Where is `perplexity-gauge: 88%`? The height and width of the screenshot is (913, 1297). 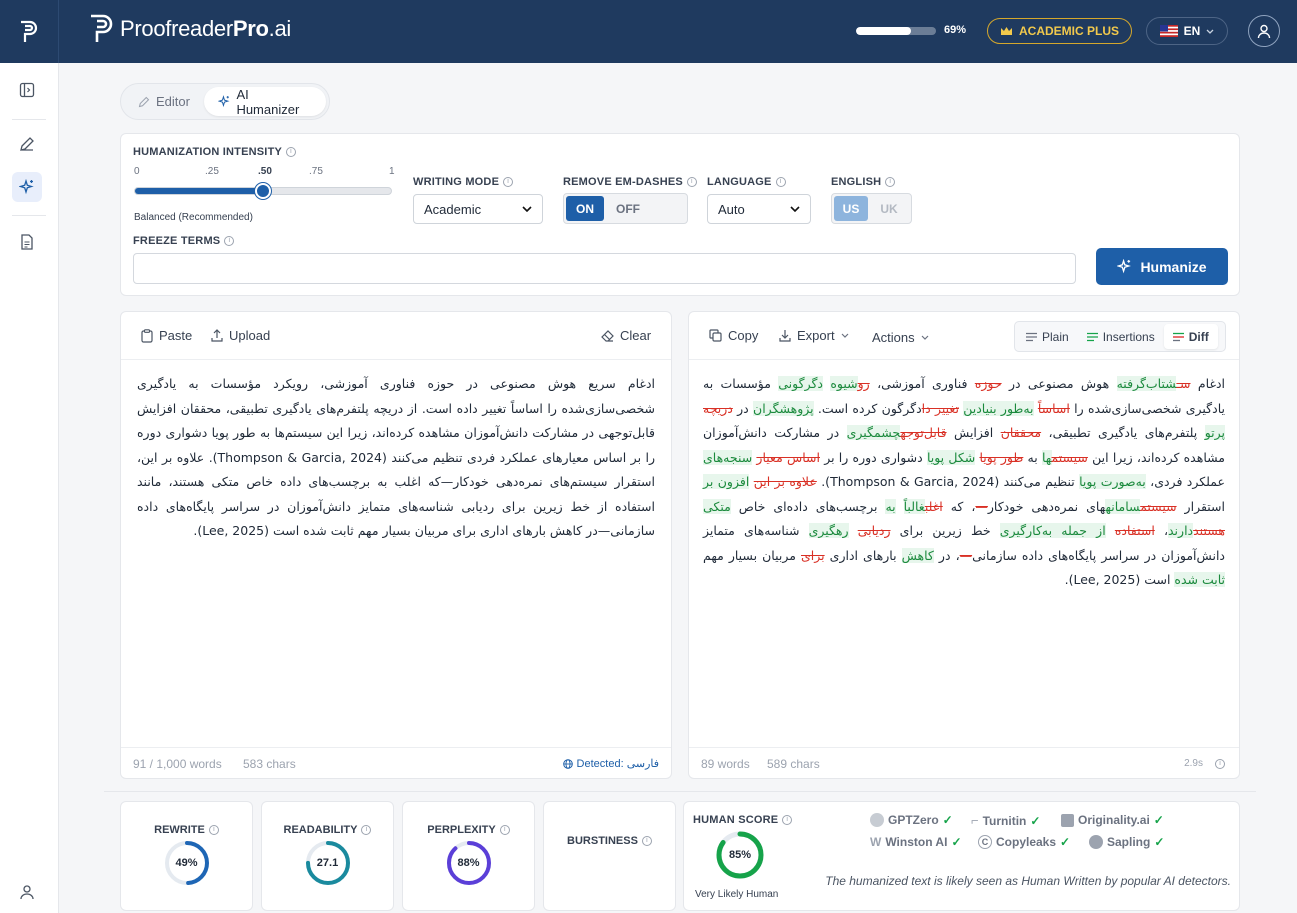
perplexity-gauge: 88% is located at coordinates (469, 863).